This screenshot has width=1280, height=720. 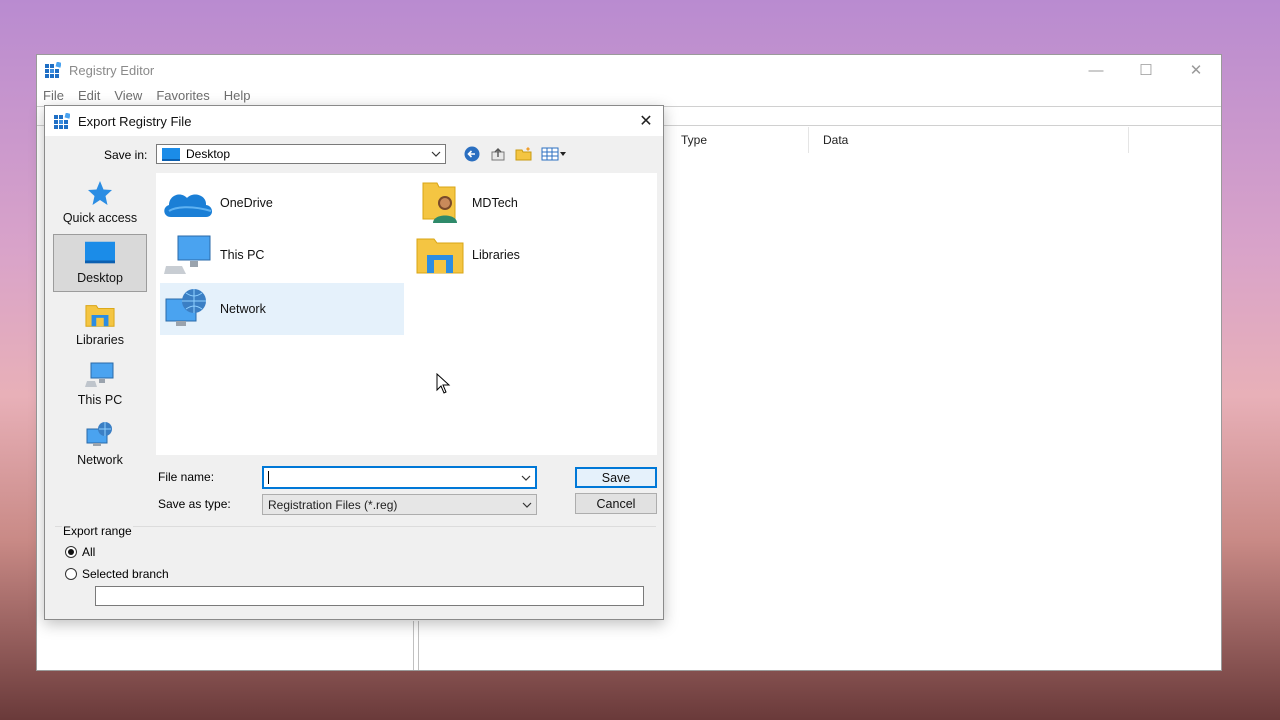 I want to click on place-network: Network, so click(x=100, y=444).